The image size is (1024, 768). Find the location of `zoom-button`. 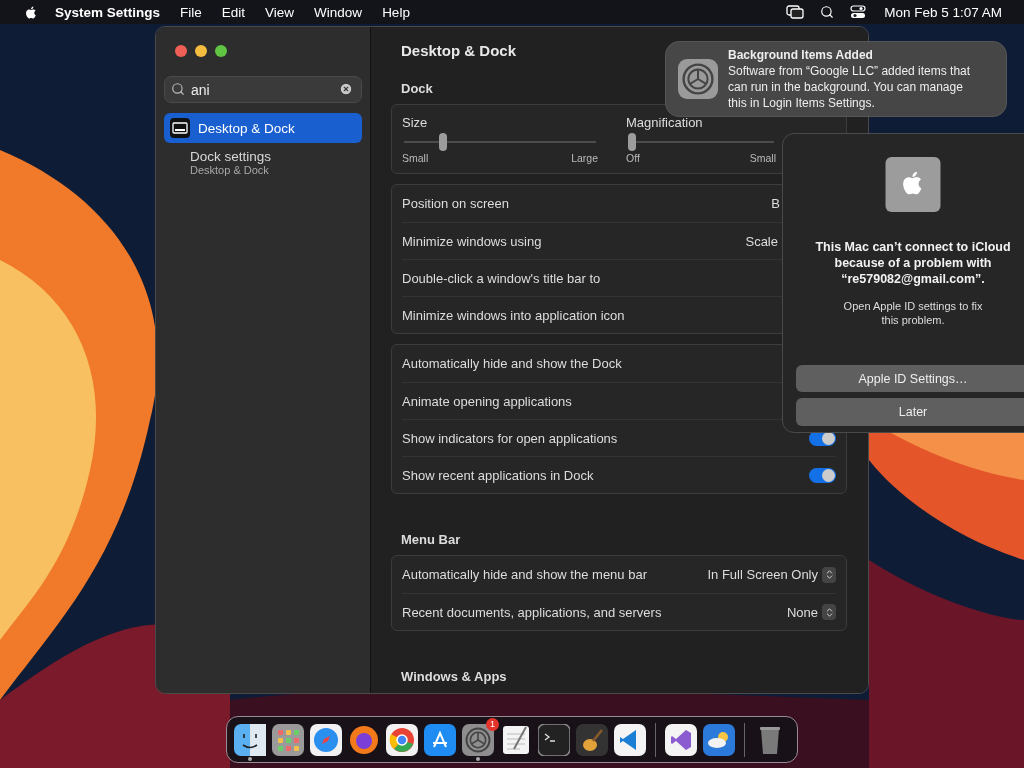

zoom-button is located at coordinates (221, 51).